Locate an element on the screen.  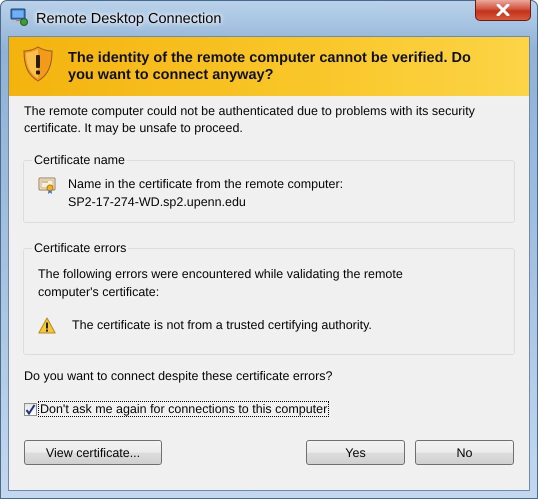
question-text: Do you want to connect despite these certificate errors? is located at coordinates (179, 376).